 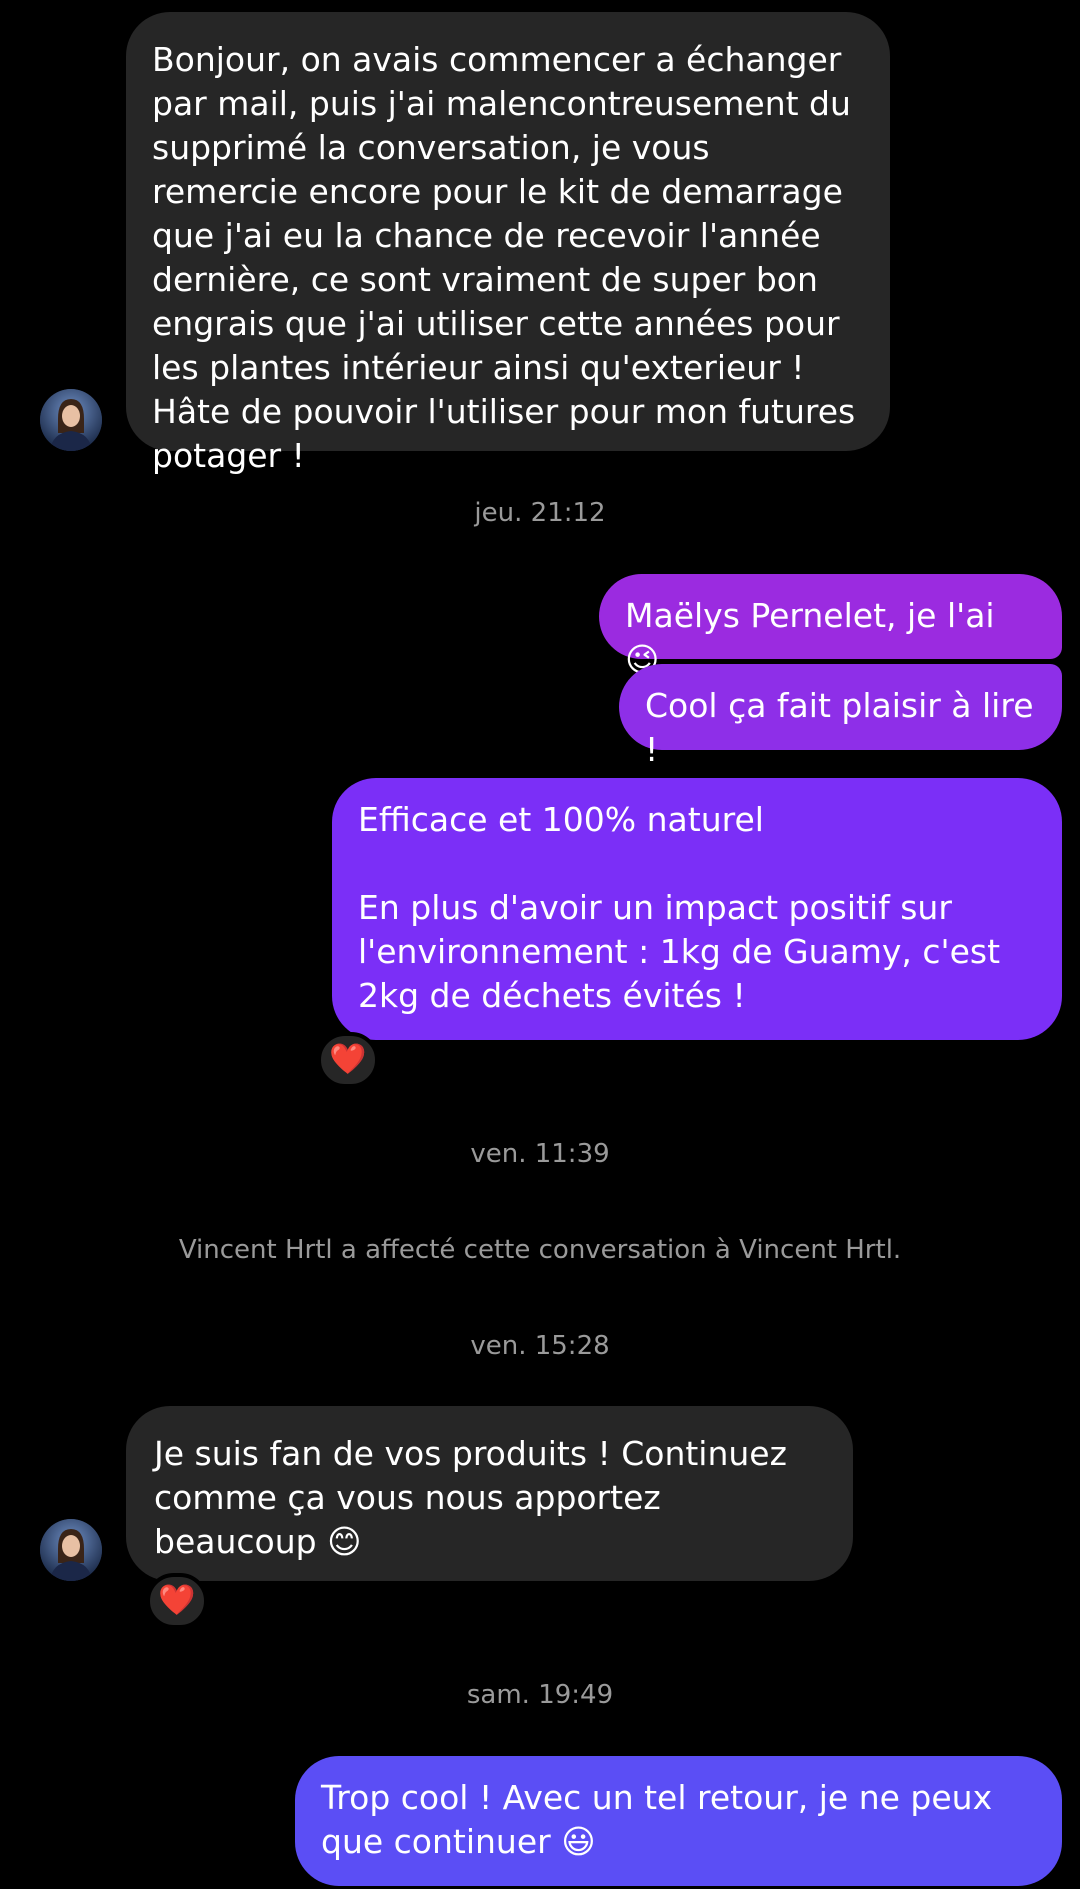 I want to click on outgoing-message: Maëlys Pernelet, je l'ai 😉, so click(x=830, y=626).